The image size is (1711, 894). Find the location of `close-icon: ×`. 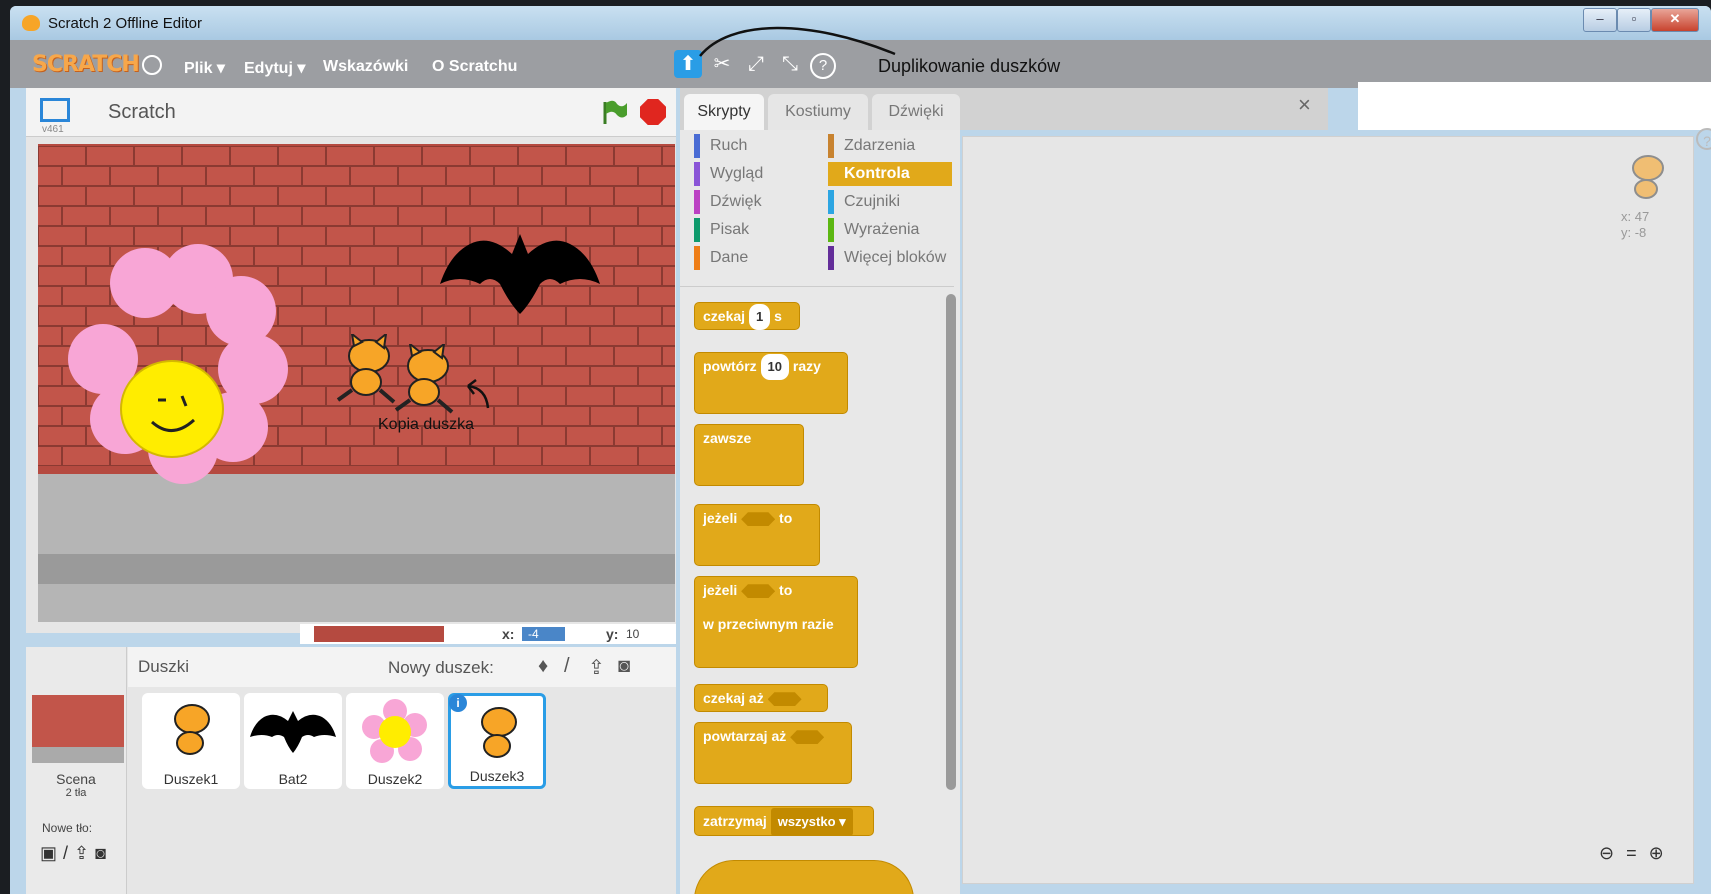

close-icon: × is located at coordinates (1304, 105).